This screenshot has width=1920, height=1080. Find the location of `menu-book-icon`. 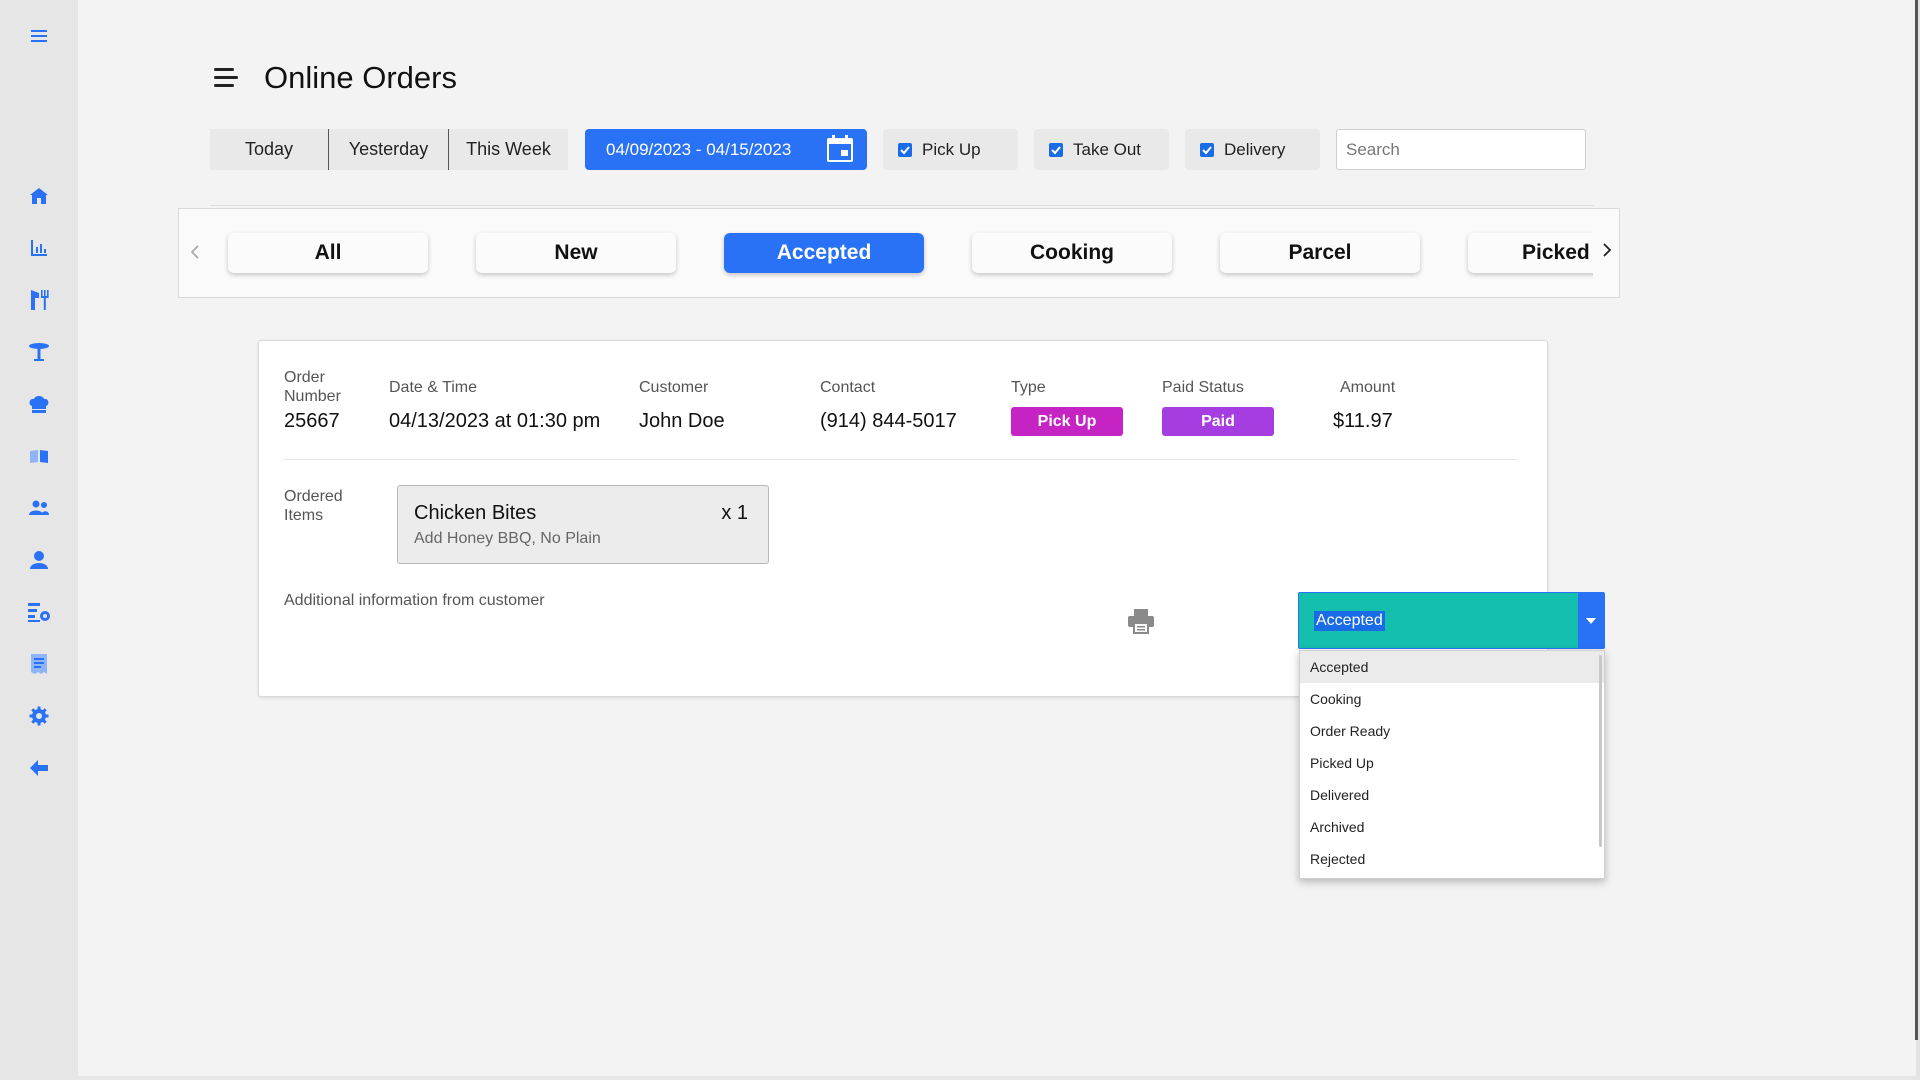

menu-book-icon is located at coordinates (39, 456).